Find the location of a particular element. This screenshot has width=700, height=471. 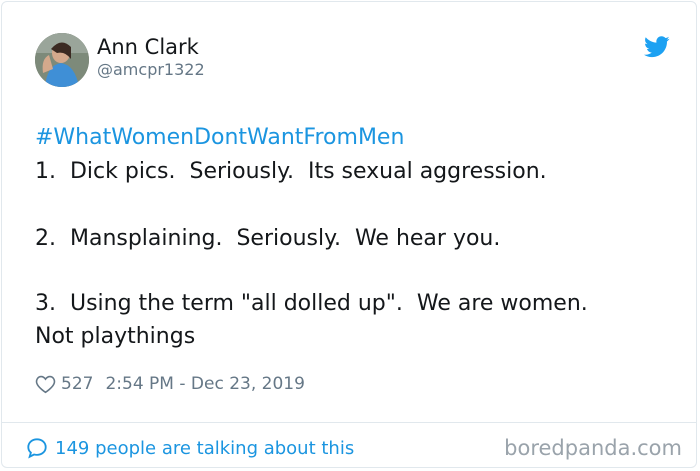

conversation-text: 149 people are talking about this is located at coordinates (205, 448).